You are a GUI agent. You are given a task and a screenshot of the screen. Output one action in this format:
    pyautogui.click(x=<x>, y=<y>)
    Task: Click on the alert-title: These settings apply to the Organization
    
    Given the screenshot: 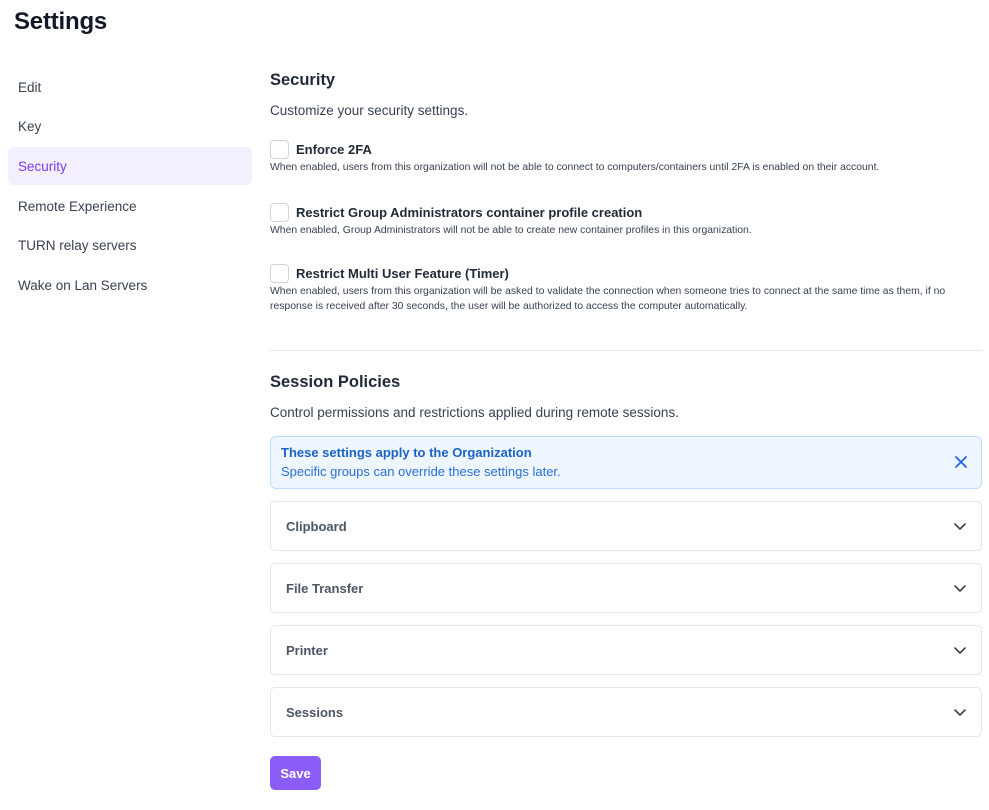 What is the action you would take?
    pyautogui.click(x=406, y=452)
    